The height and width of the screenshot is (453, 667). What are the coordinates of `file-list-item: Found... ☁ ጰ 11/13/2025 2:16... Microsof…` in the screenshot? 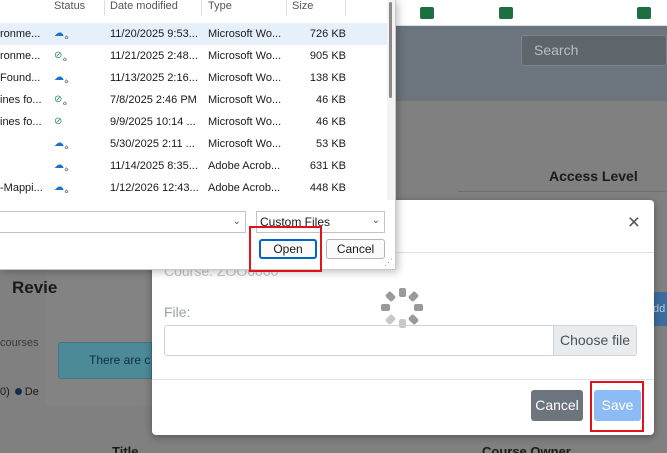 It's located at (195, 78).